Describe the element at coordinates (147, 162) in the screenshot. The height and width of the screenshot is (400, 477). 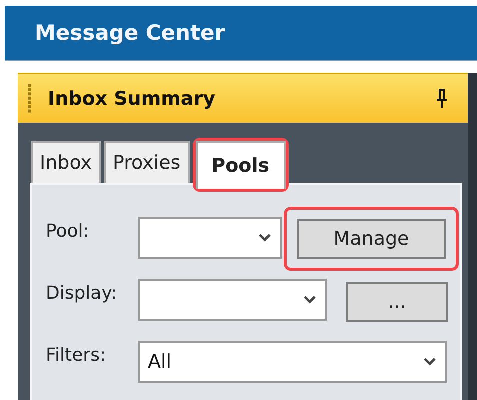
I see `tab: Proxies` at that location.